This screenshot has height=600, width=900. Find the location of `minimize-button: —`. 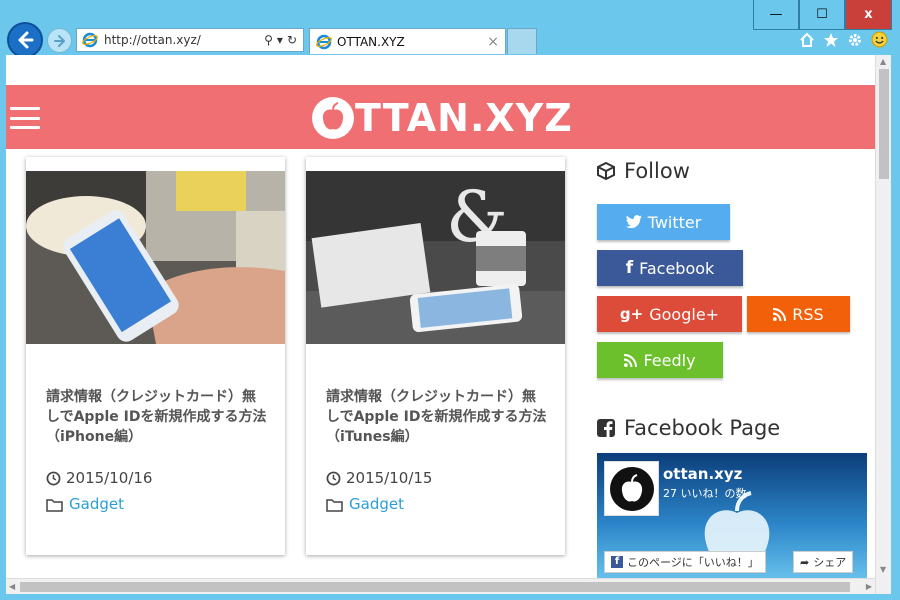

minimize-button: — is located at coordinates (776, 15).